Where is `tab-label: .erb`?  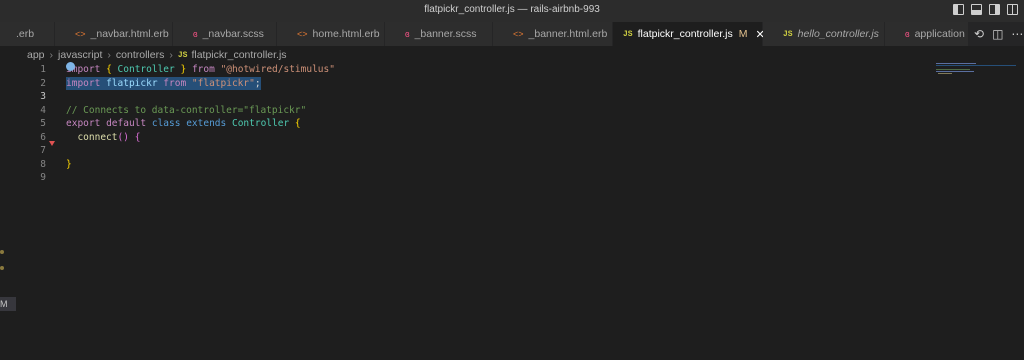
tab-label: .erb is located at coordinates (25, 34).